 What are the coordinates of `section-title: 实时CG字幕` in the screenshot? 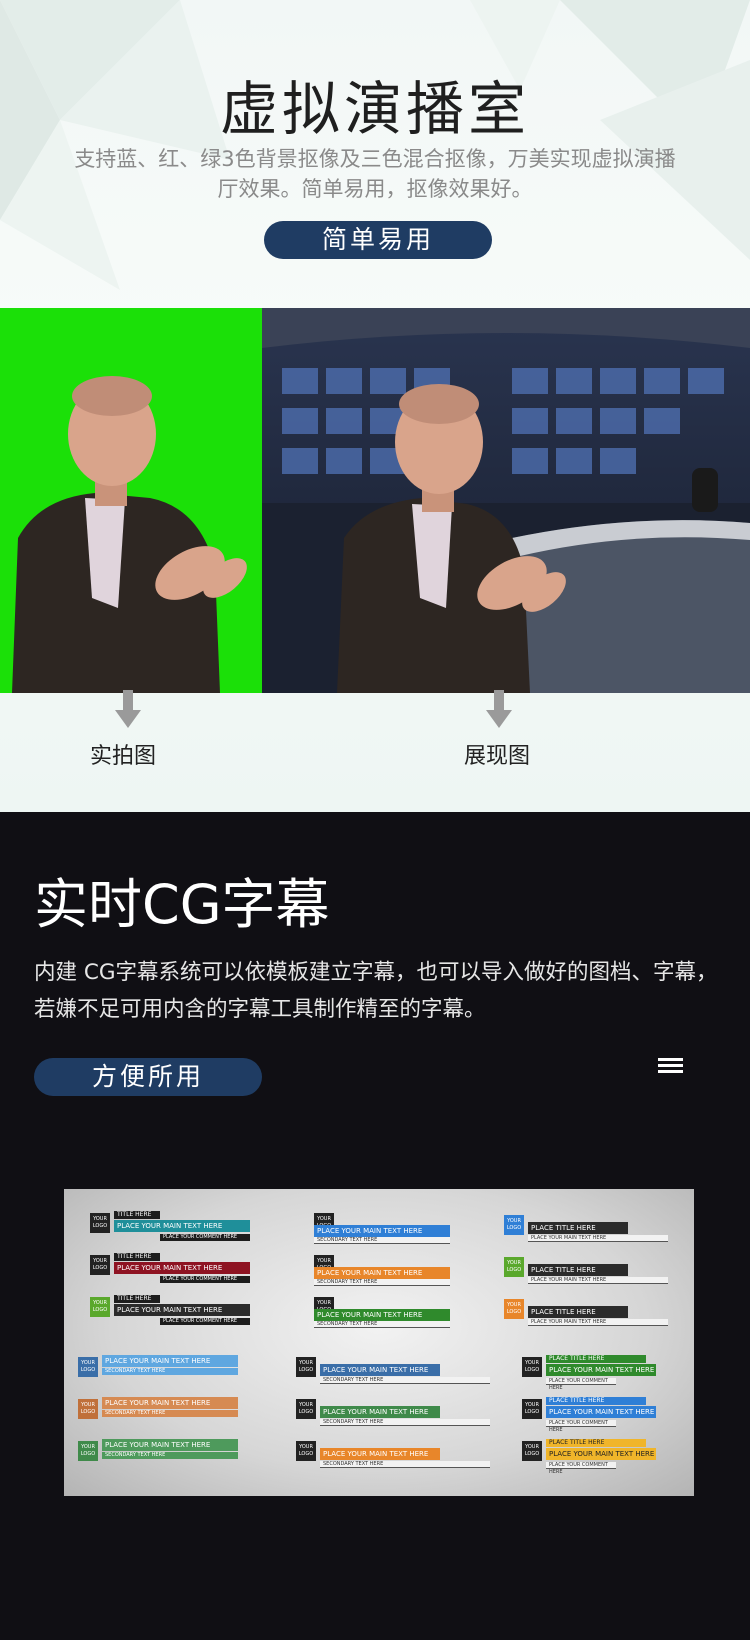 It's located at (182, 904).